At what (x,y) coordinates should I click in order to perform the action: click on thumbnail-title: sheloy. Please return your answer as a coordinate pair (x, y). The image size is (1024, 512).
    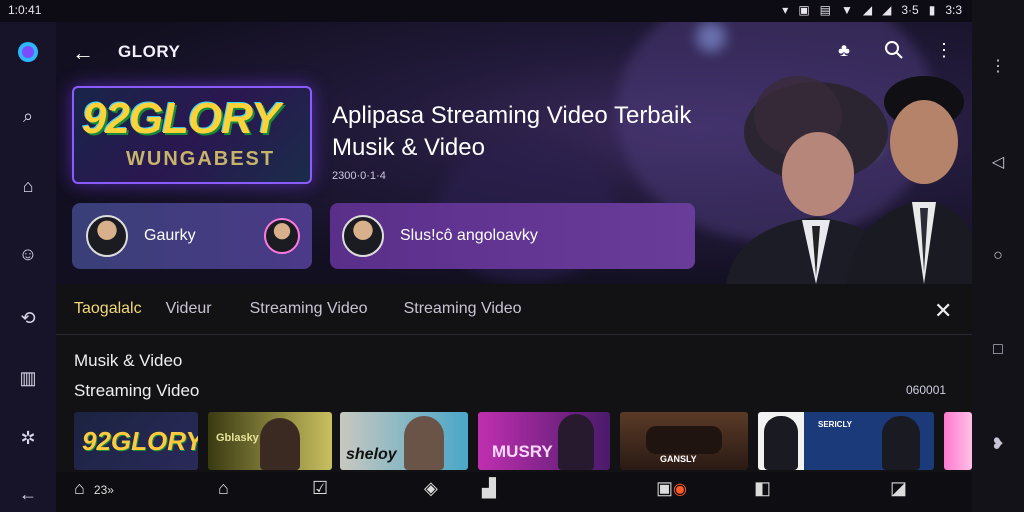
    Looking at the image, I should click on (371, 454).